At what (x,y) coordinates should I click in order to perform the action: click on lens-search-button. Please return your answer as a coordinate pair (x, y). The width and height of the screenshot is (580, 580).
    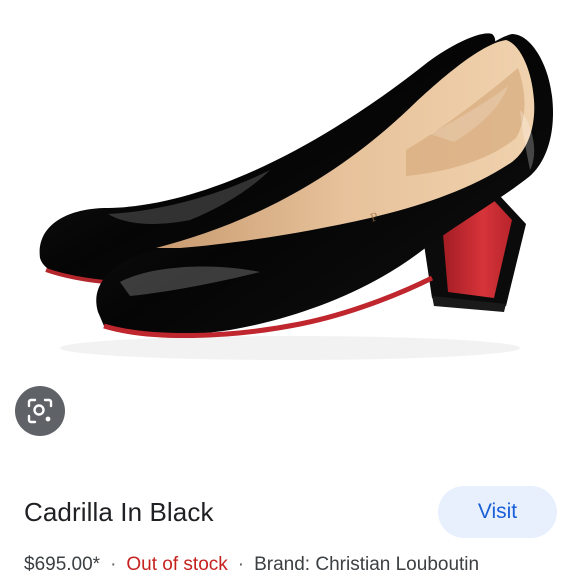
    Looking at the image, I should click on (40, 411).